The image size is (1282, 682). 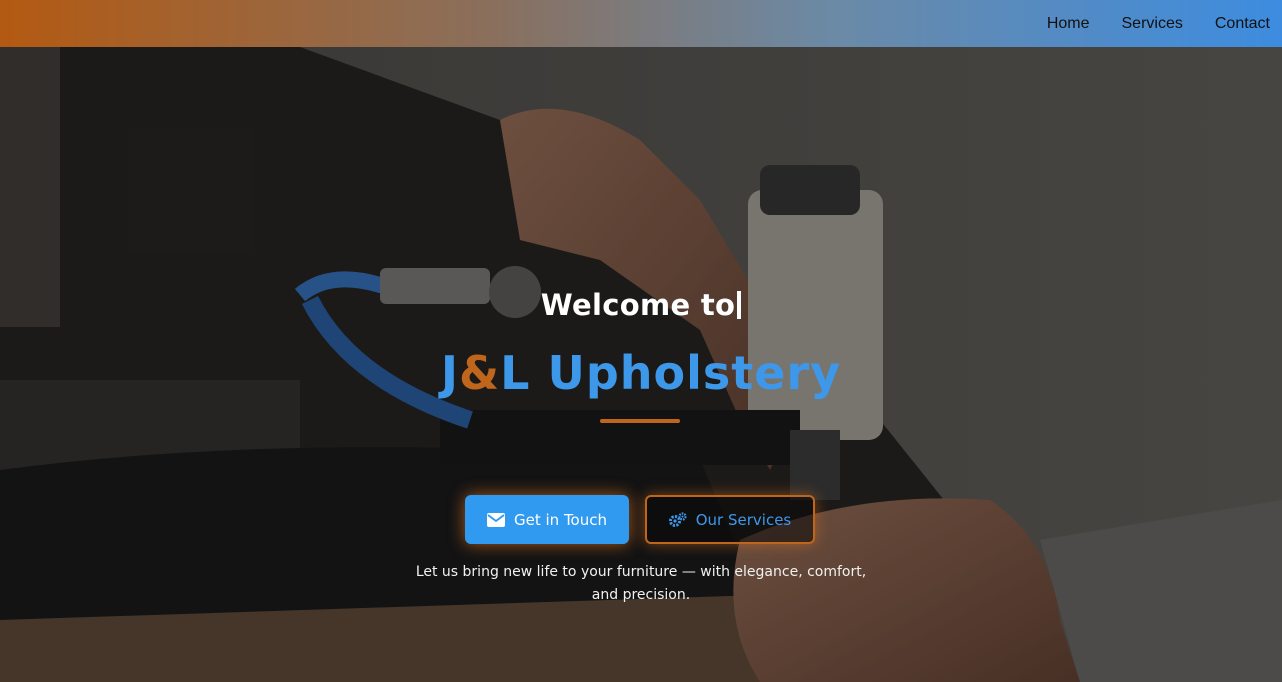 I want to click on title-underline-divider, so click(x=640, y=421).